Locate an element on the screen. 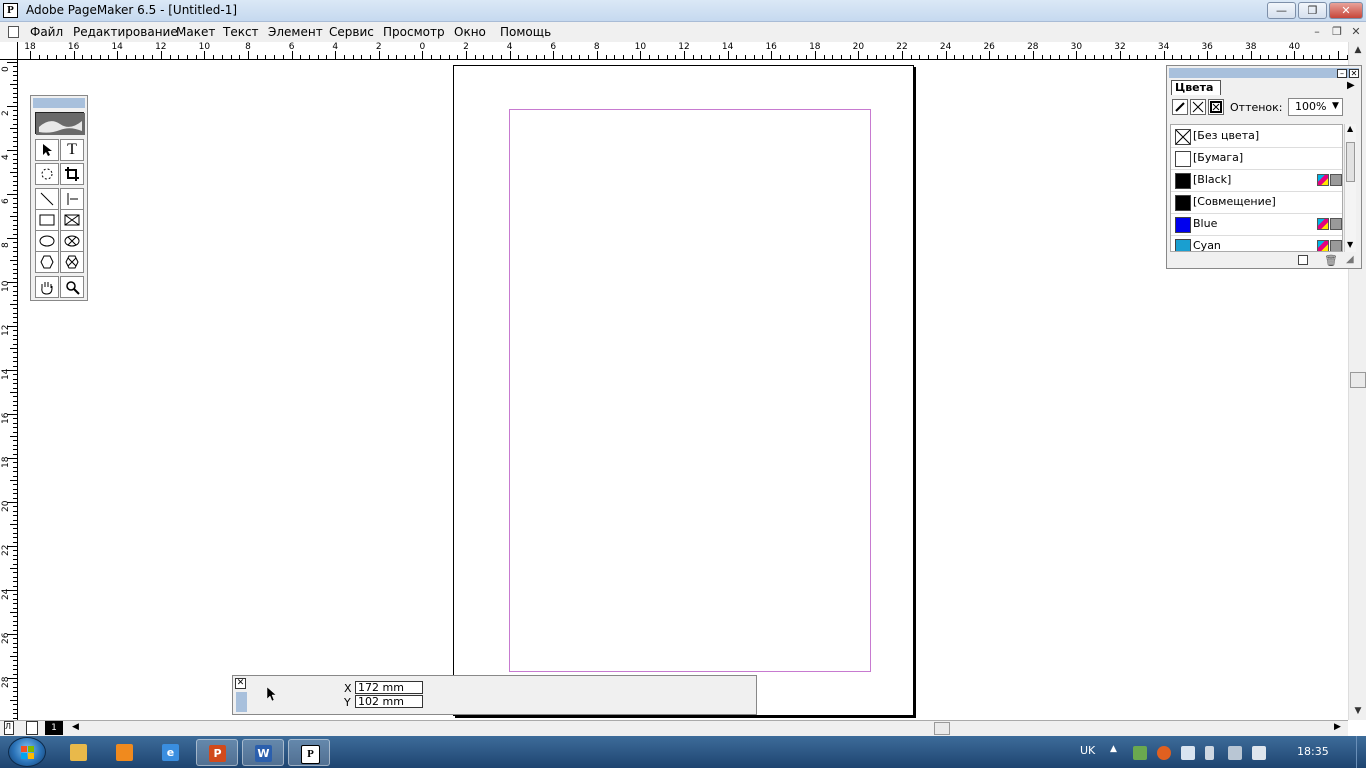  menu-edit: Редактирование is located at coordinates (125, 32).